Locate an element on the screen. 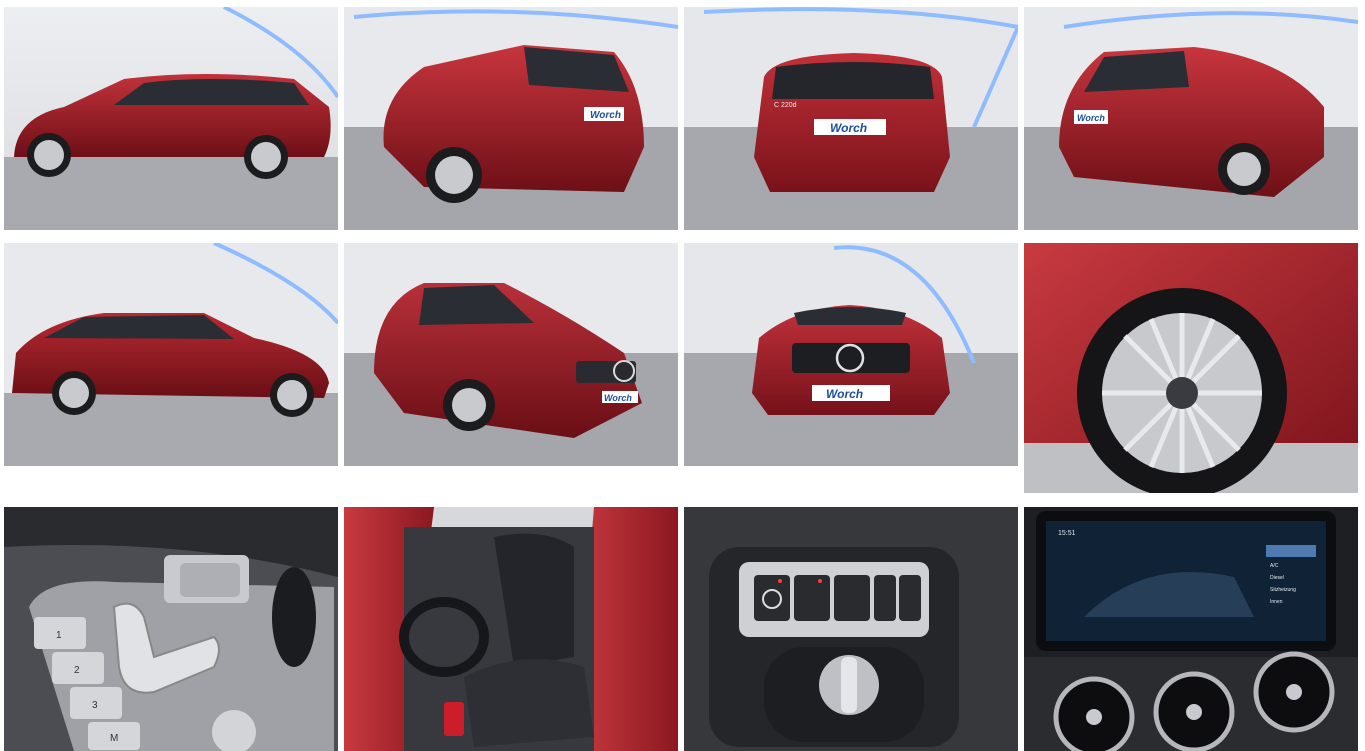 Image resolution: width=1365 pixels, height=751 pixels. seat-memory-button-label: M is located at coordinates (114, 738).